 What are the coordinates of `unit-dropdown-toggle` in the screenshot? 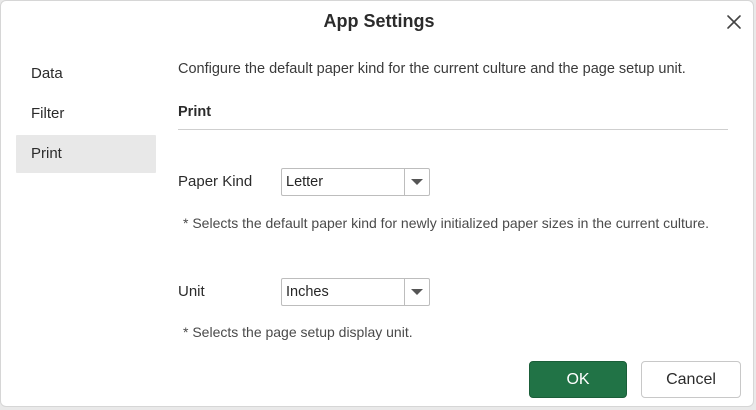 It's located at (416, 292).